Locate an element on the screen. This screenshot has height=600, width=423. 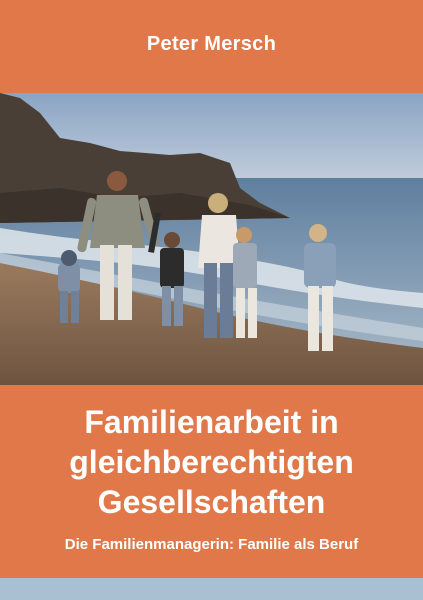
title-line: gleichberechtigten is located at coordinates (211, 462).